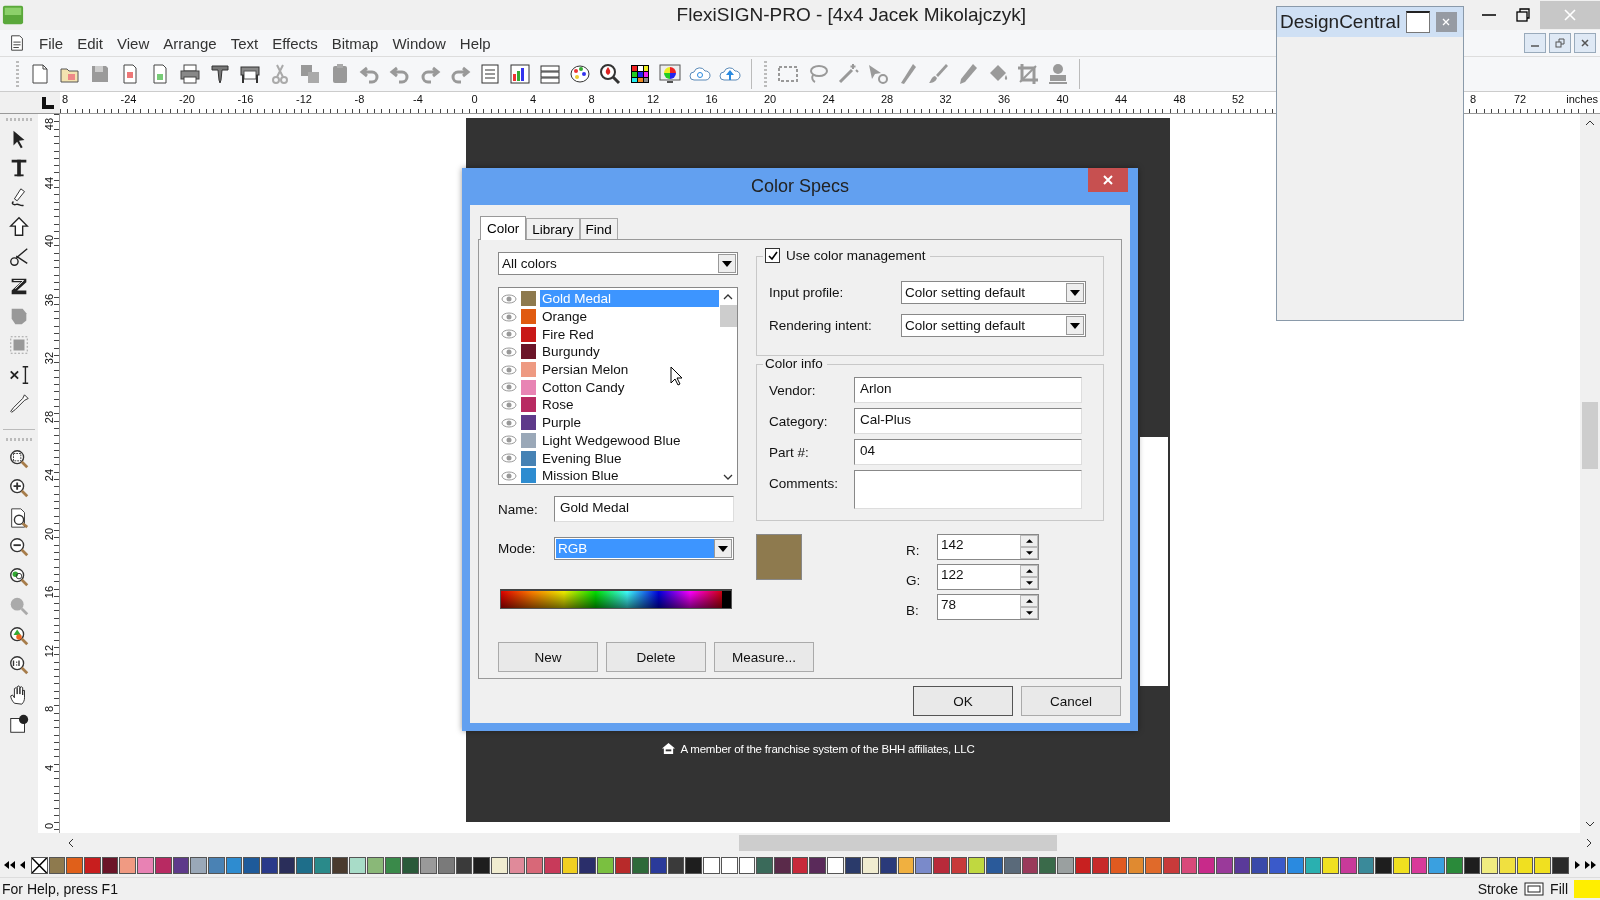  What do you see at coordinates (1582, 99) in the screenshot?
I see `ruler-unit: inches` at bounding box center [1582, 99].